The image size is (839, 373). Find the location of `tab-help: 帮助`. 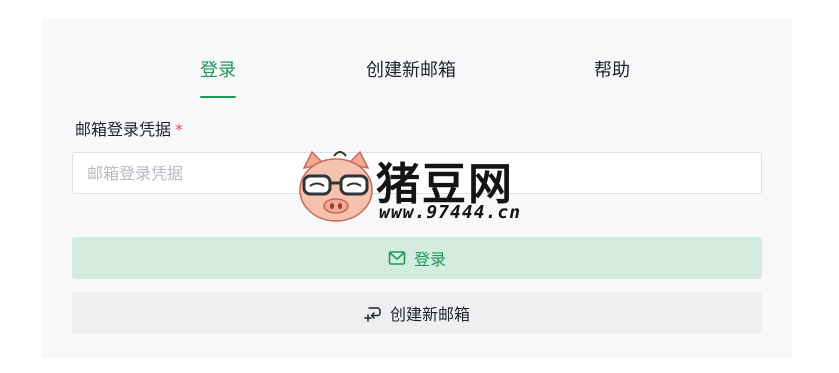

tab-help: 帮助 is located at coordinates (612, 79).